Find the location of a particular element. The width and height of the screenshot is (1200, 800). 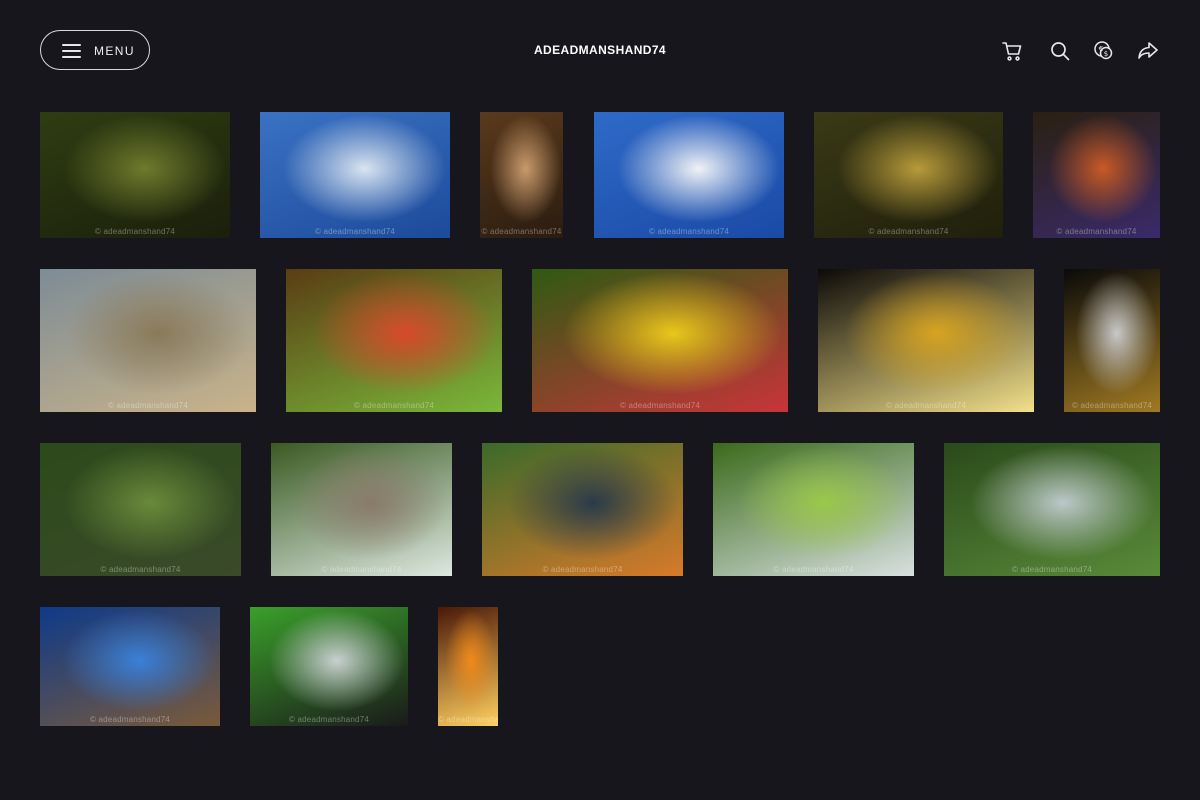

photo-silver-mask-sculpture: © adeadmanshand74 is located at coordinates (1112, 340).